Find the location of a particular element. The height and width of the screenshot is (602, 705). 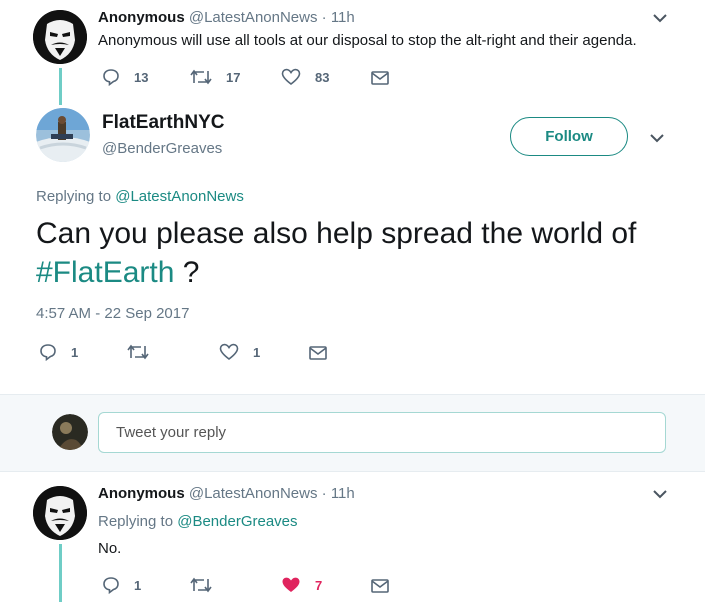

retweet-count: 17 is located at coordinates (233, 77).